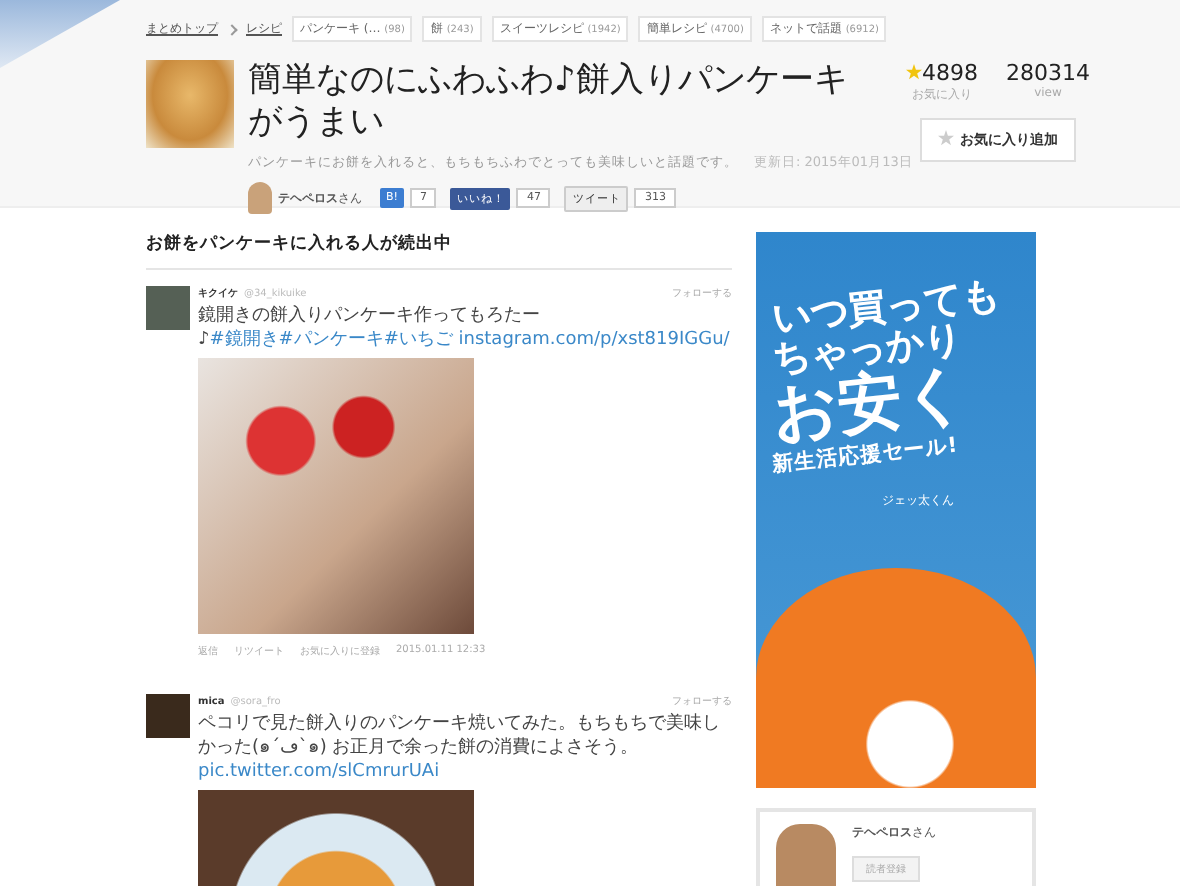 This screenshot has width=1180, height=886. I want to click on view-count: 280314, so click(1048, 73).